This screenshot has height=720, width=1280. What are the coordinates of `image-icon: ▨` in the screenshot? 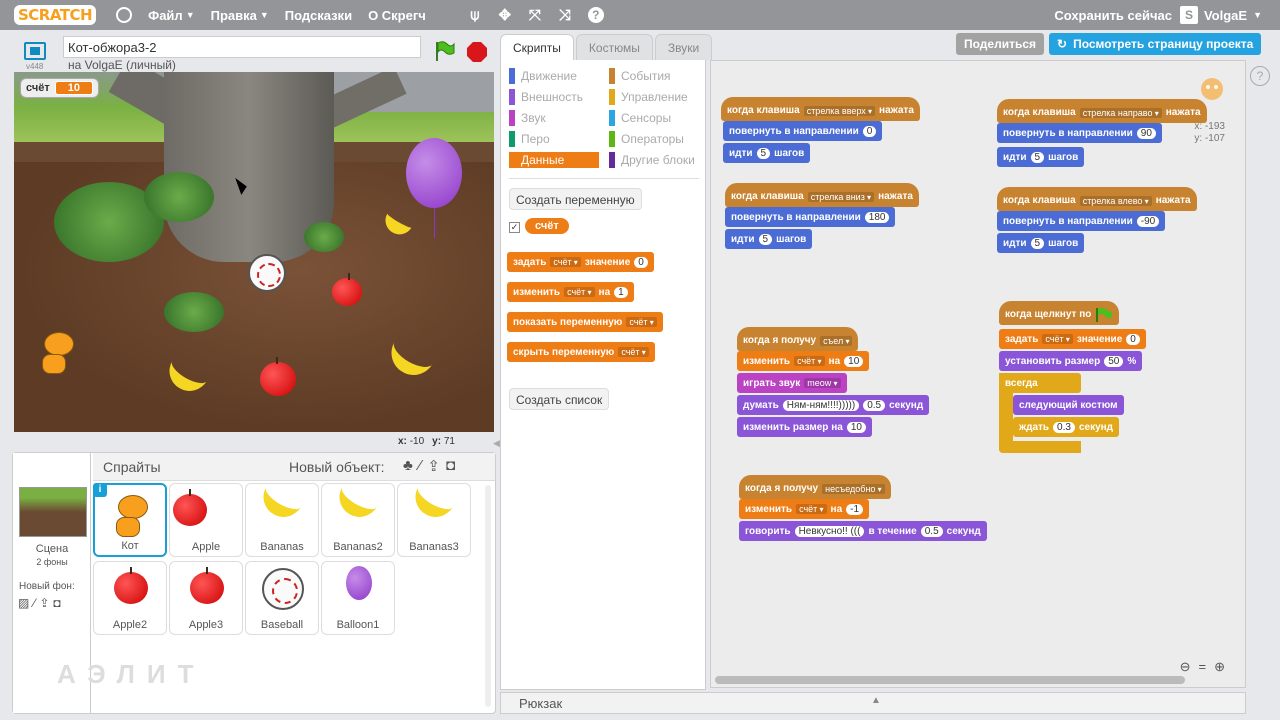 It's located at (23, 603).